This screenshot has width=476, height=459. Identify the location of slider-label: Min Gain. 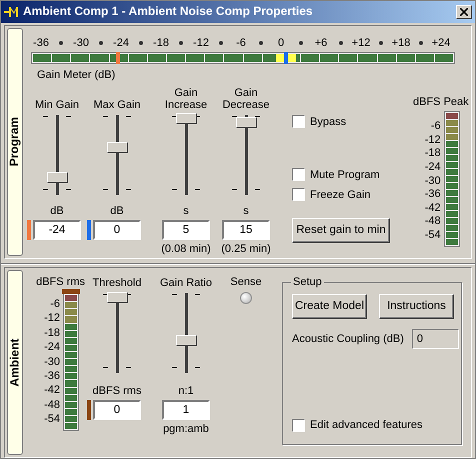
(57, 105).